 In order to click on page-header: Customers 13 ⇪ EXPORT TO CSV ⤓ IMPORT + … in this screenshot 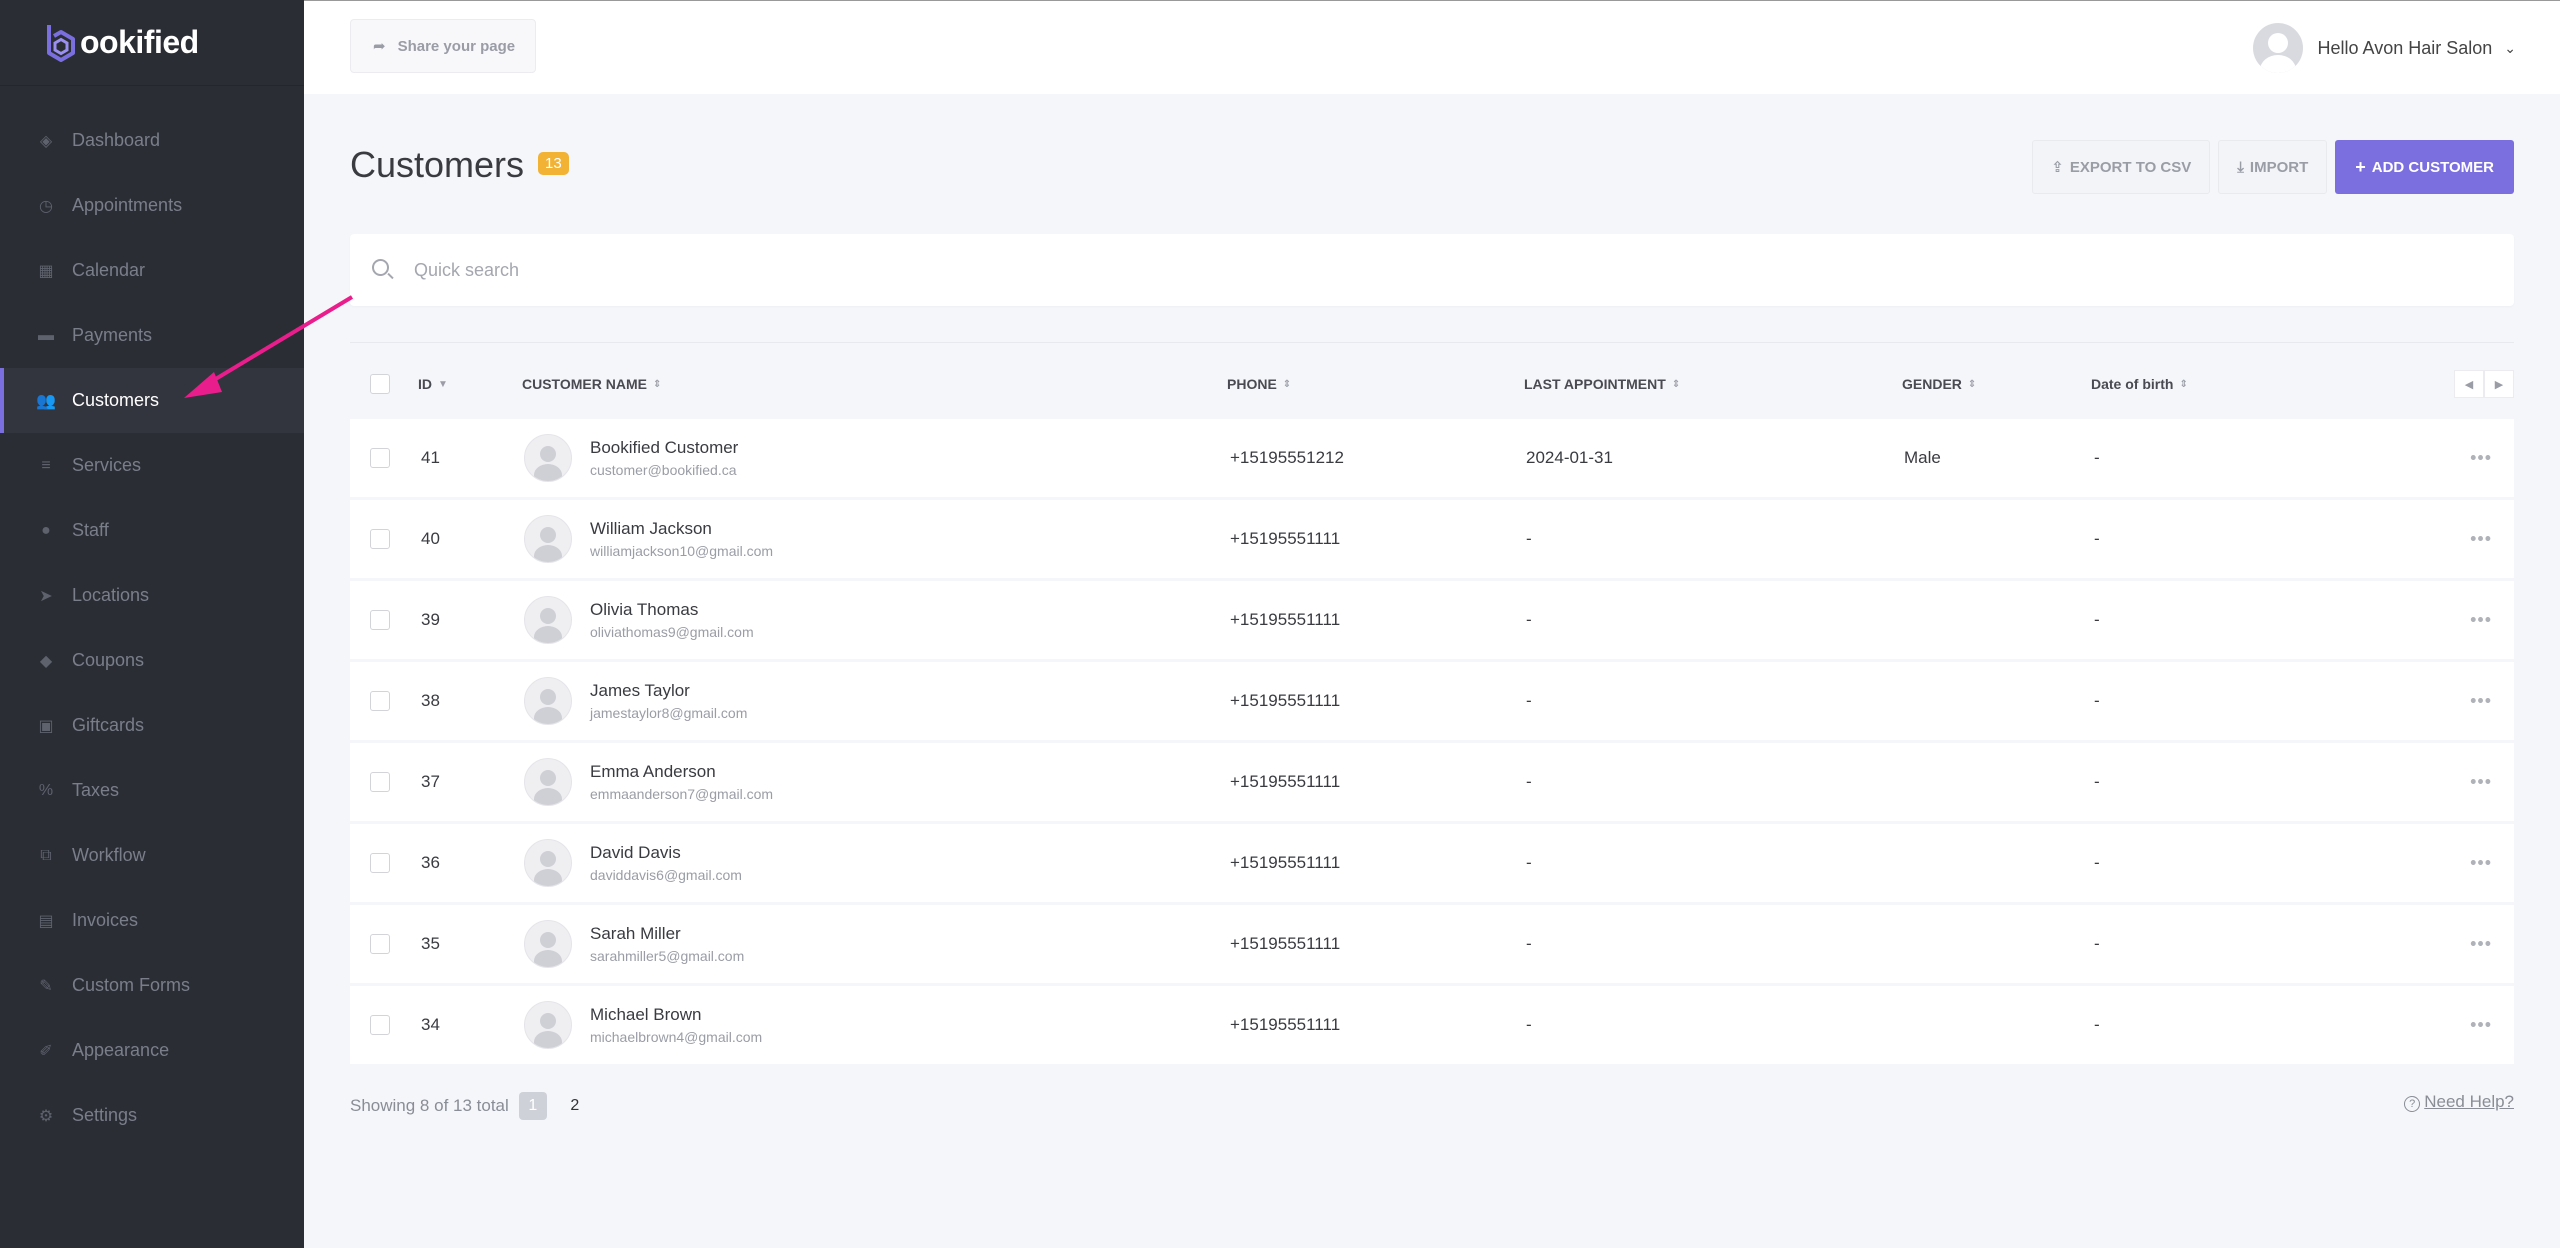, I will do `click(1432, 164)`.